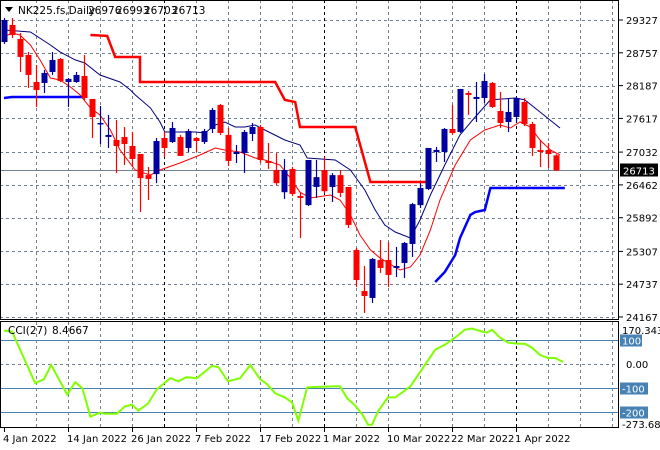 The height and width of the screenshot is (450, 660). What do you see at coordinates (56, 11) in the screenshot?
I see `symbol-label: NK225.fs,Daily` at bounding box center [56, 11].